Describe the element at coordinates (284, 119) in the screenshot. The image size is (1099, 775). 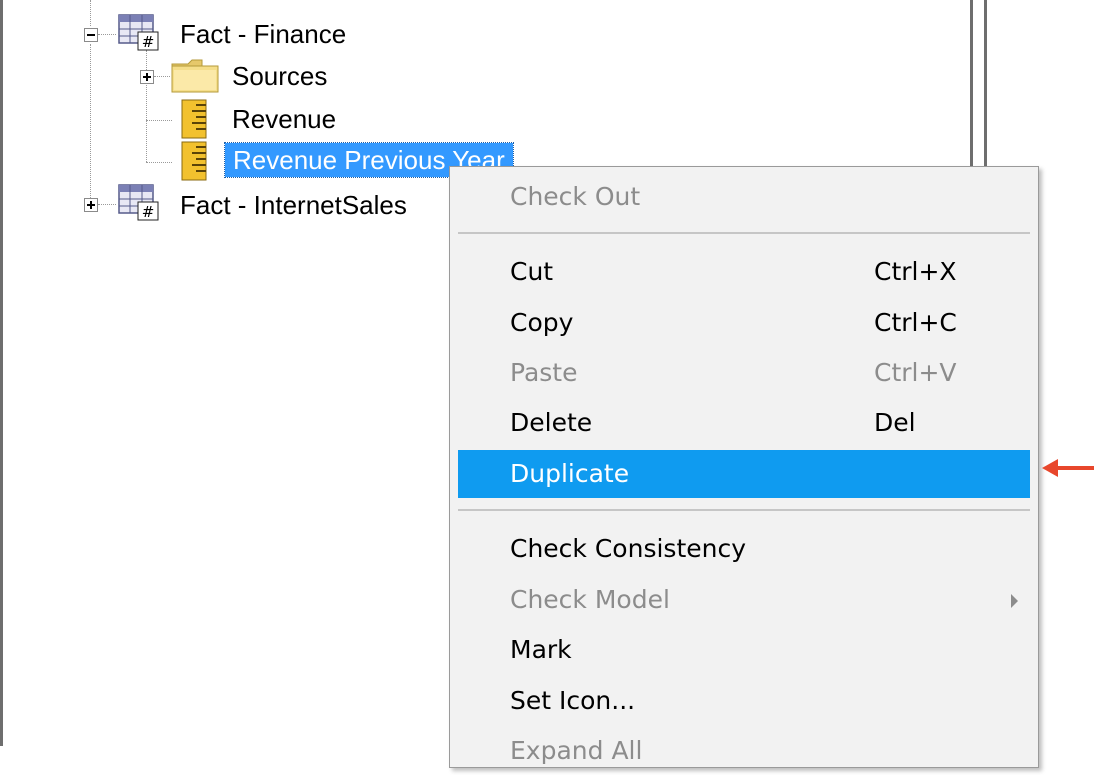
I see `tree-item-revenue: Revenue` at that location.